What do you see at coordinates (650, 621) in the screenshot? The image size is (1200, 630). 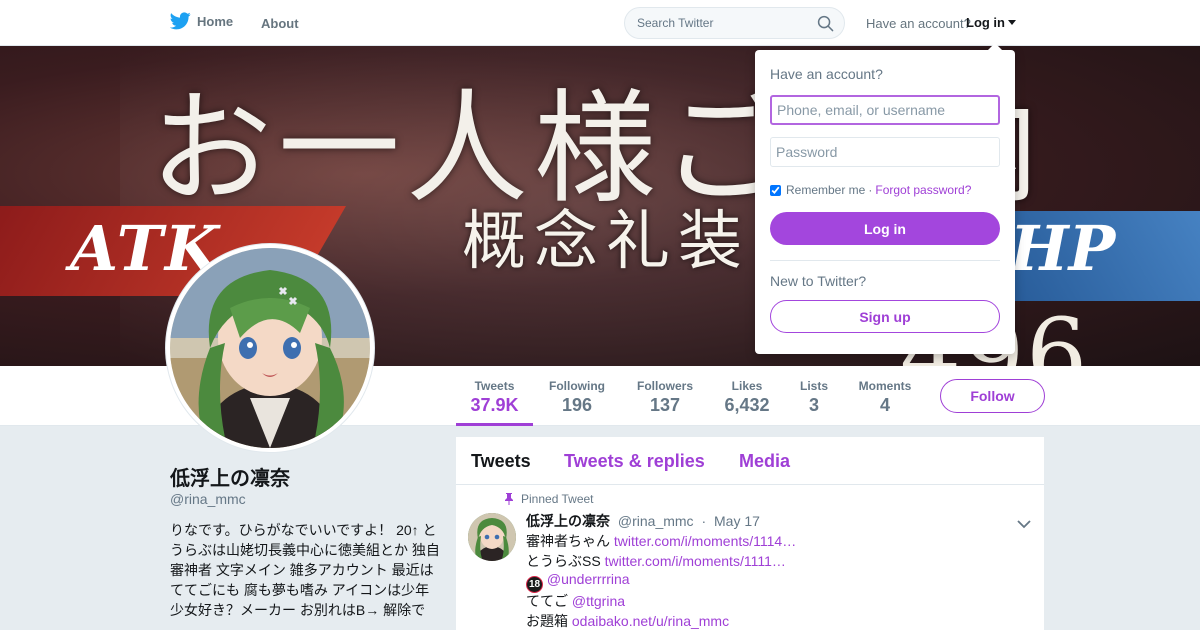 I see `tweet-link: odaibako.net/u/rina_mmc` at bounding box center [650, 621].